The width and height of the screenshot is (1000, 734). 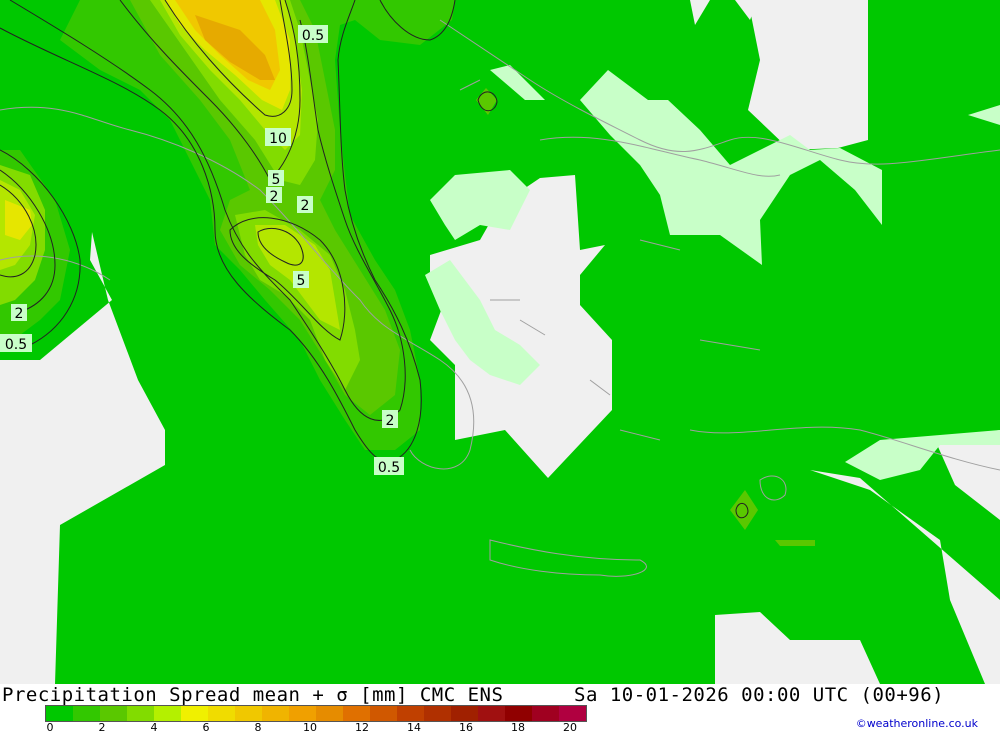 What do you see at coordinates (518, 727) in the screenshot?
I see `legend-tick-label: 18` at bounding box center [518, 727].